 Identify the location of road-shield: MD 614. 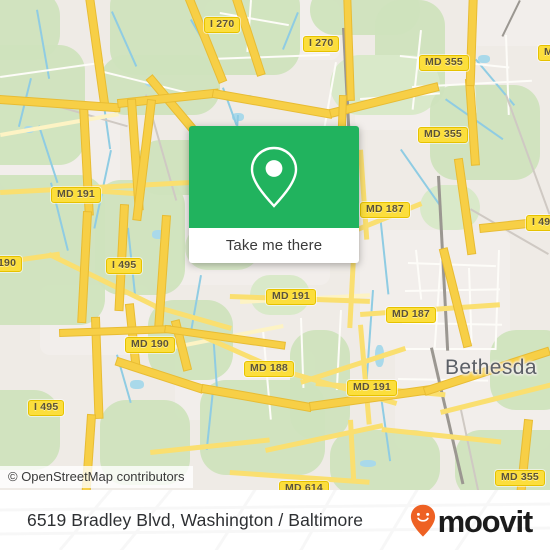
(304, 485).